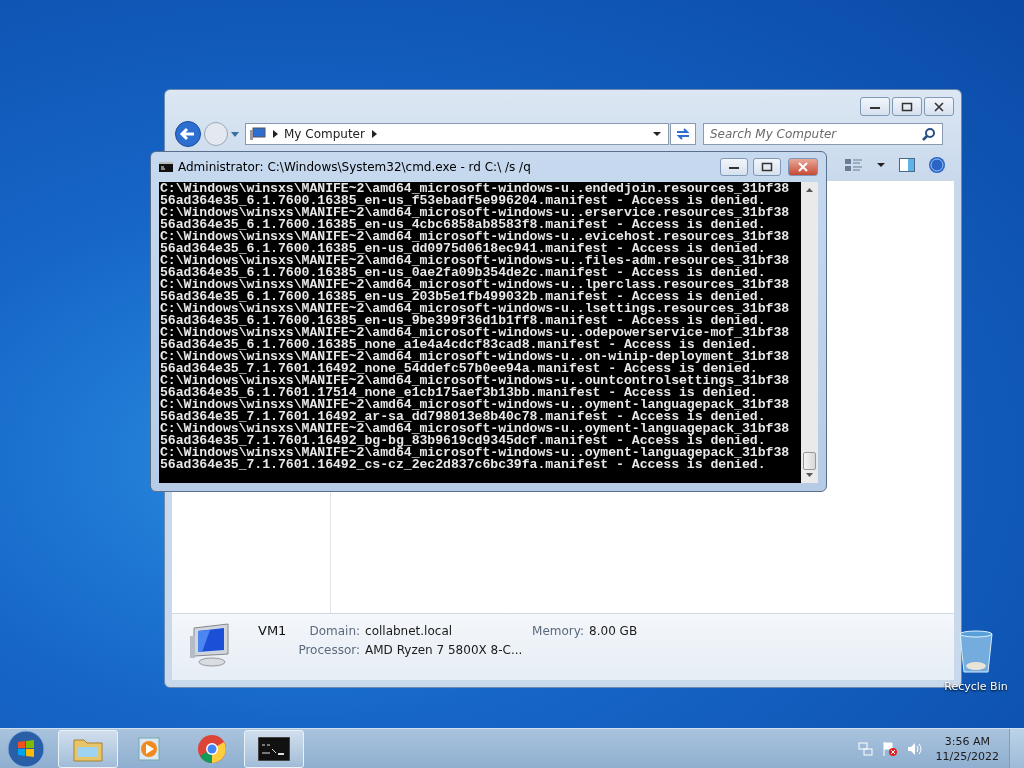 The height and width of the screenshot is (768, 1024). I want to click on console-line: 56ad364e35_6.1.7600.16385_en-us_dd0975d0618ec941.manifest - Access is denied., so click(463, 249).